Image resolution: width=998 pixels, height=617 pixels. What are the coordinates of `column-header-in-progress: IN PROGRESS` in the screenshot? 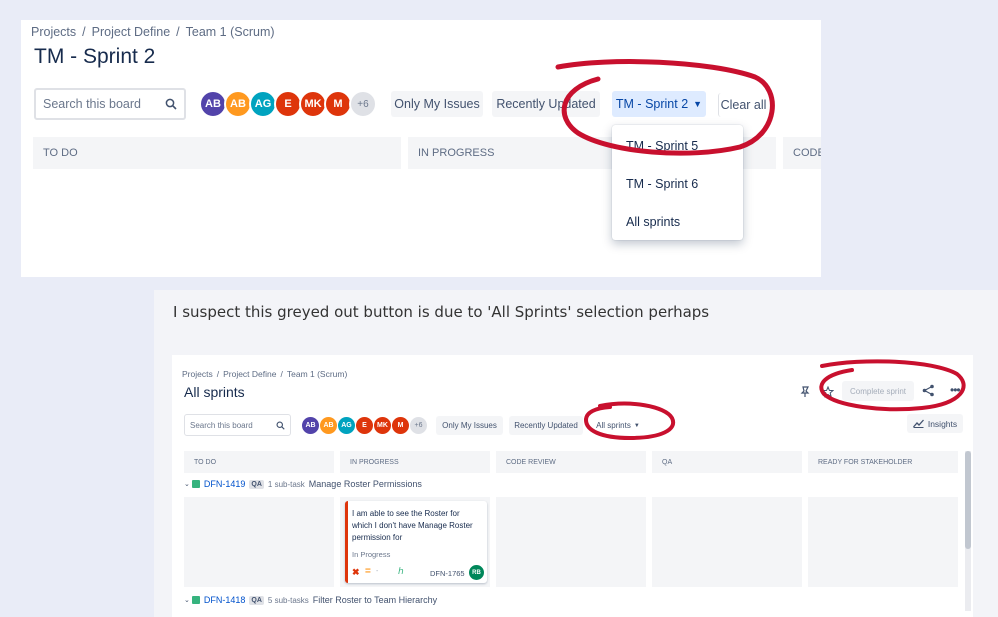 It's located at (415, 462).